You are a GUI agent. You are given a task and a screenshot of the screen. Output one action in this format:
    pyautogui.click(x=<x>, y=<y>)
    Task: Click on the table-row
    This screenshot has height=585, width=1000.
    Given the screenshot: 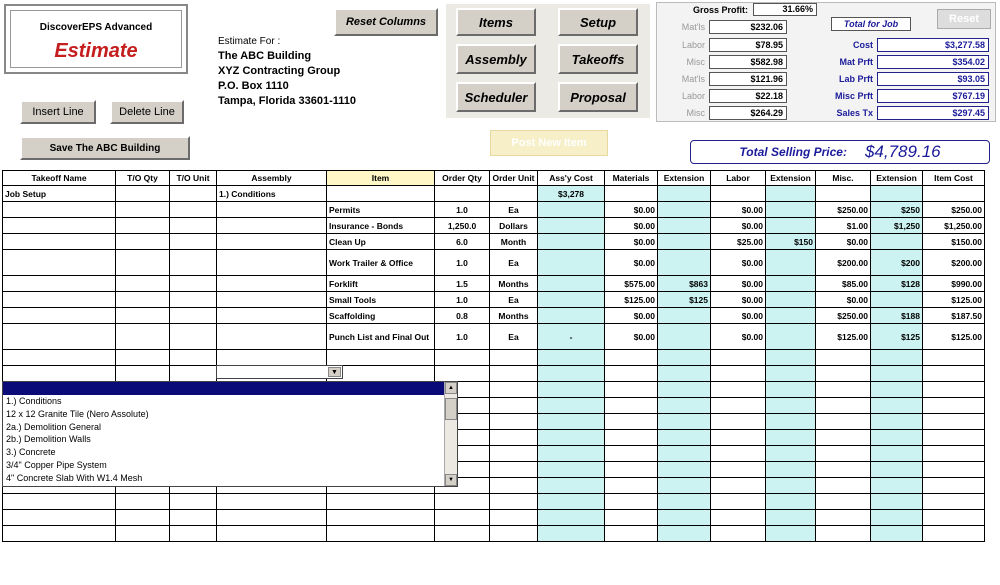 What is the action you would take?
    pyautogui.click(x=493, y=357)
    